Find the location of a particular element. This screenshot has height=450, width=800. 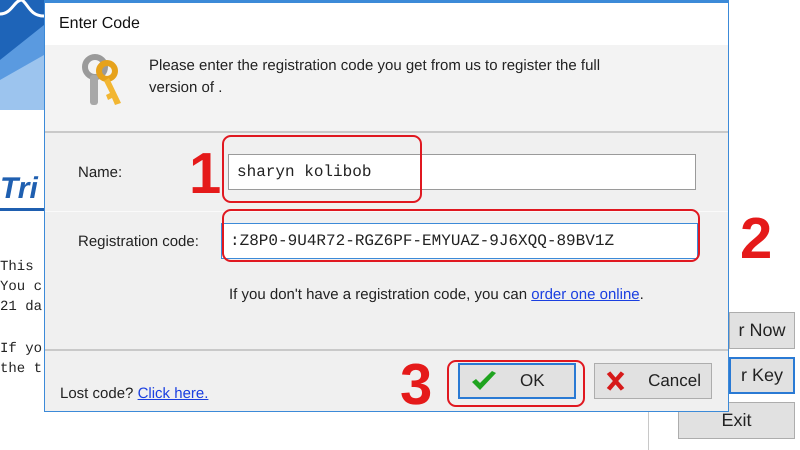

field-label: Registration code: is located at coordinates (139, 241).